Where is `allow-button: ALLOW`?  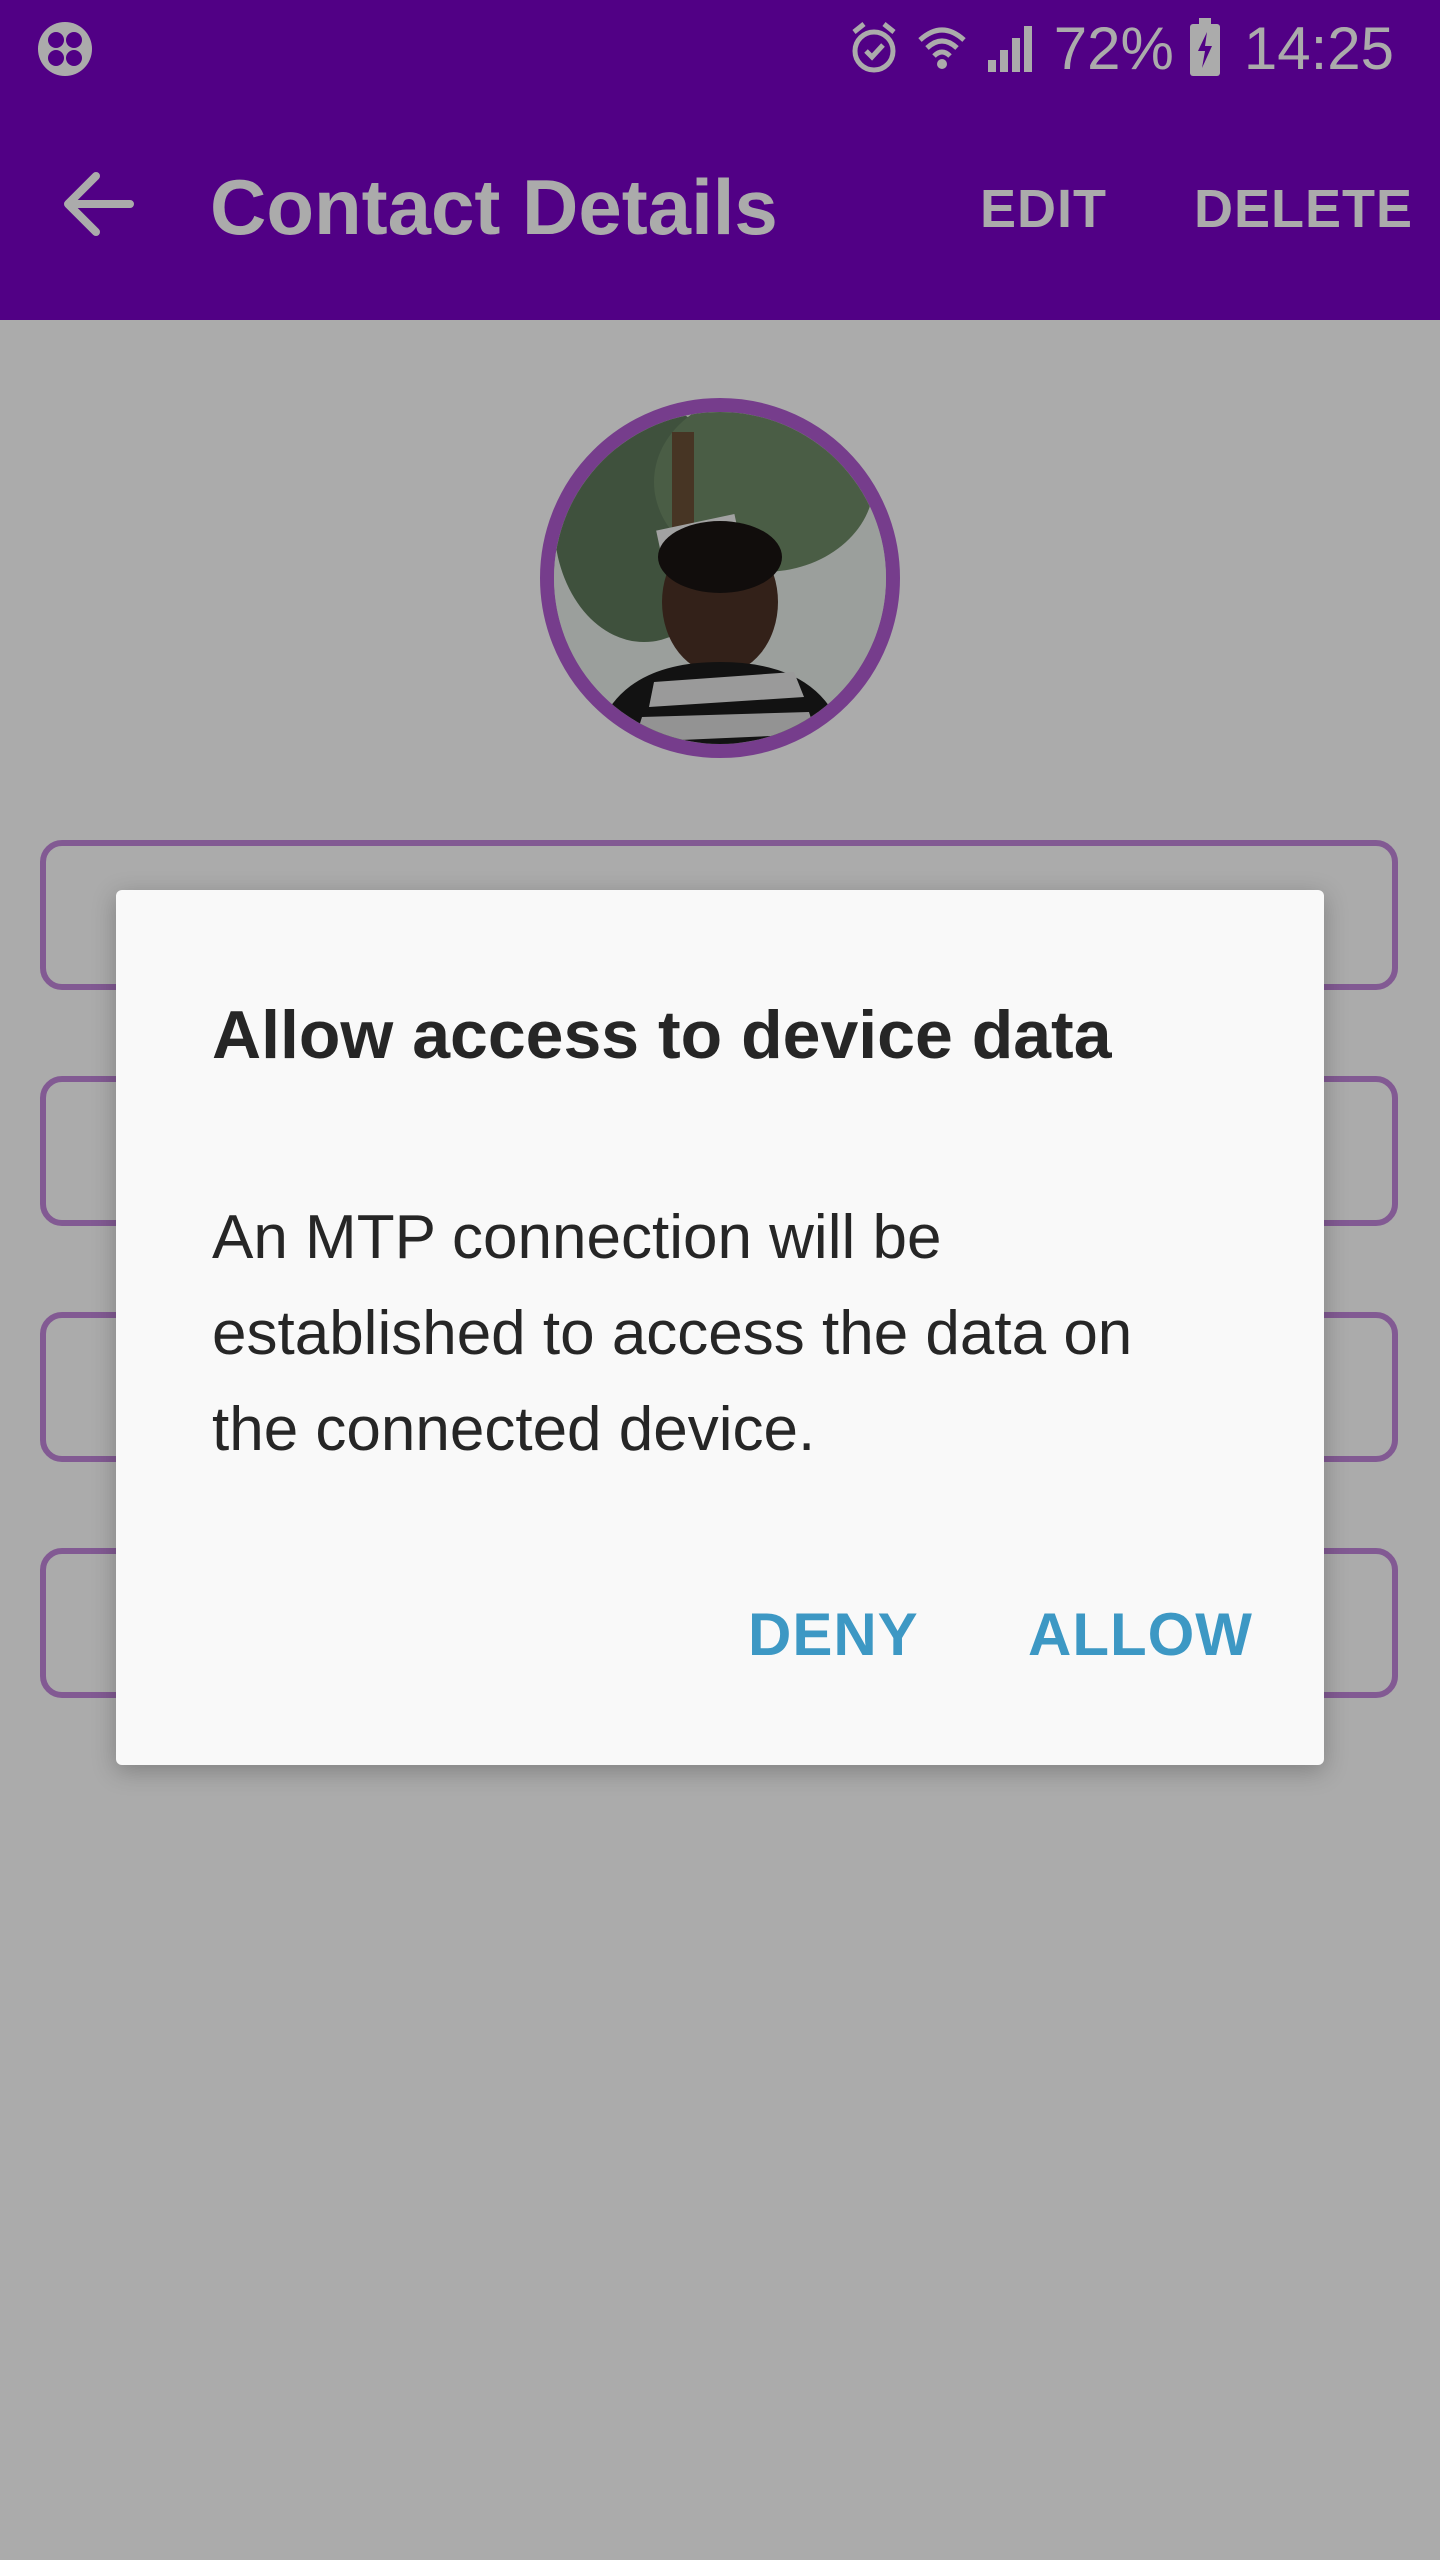 allow-button: ALLOW is located at coordinates (1140, 1634).